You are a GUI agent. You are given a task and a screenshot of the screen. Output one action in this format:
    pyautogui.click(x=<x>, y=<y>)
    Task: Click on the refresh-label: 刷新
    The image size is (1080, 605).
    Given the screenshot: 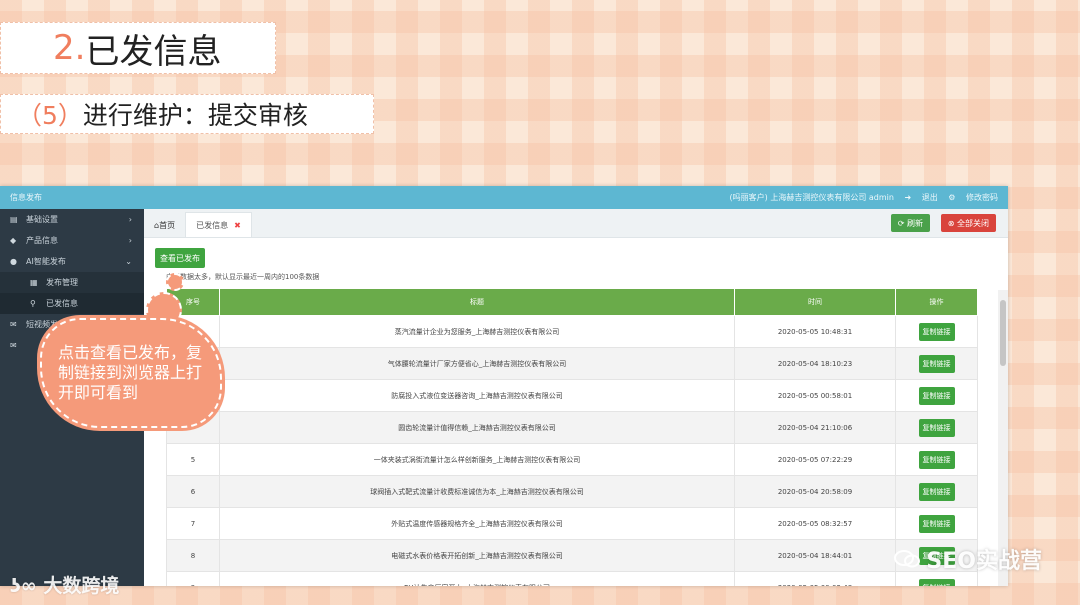 What is the action you would take?
    pyautogui.click(x=915, y=223)
    